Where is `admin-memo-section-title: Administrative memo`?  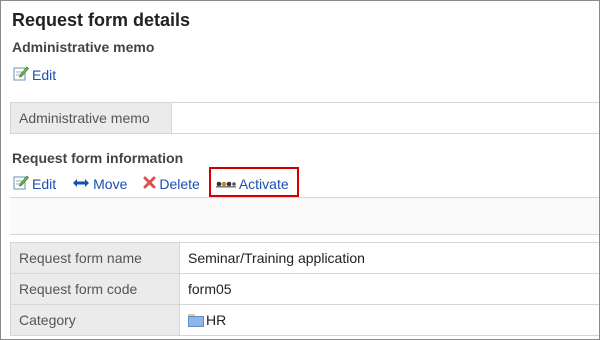 admin-memo-section-title: Administrative memo is located at coordinates (83, 47).